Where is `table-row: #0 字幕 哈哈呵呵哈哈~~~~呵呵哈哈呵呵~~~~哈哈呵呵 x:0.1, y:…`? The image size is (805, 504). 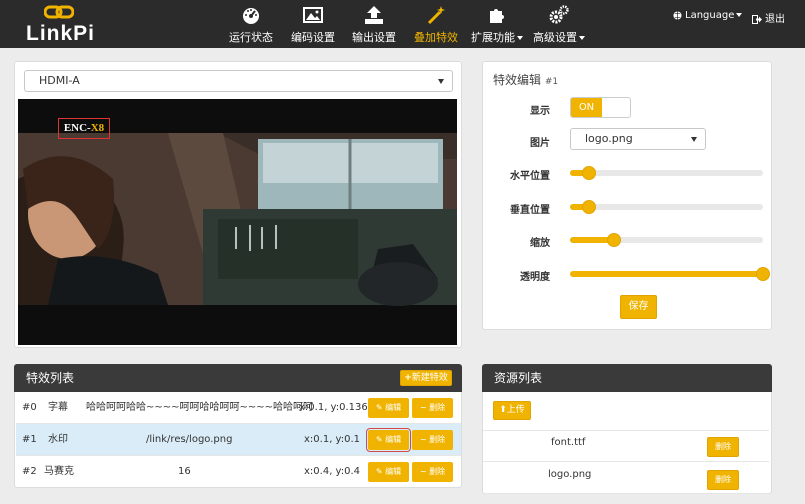 table-row: #0 字幕 哈哈呵呵哈哈~~~~呵呵哈哈呵呵~~~~哈哈呵呵 x:0.1, y:… is located at coordinates (238, 408).